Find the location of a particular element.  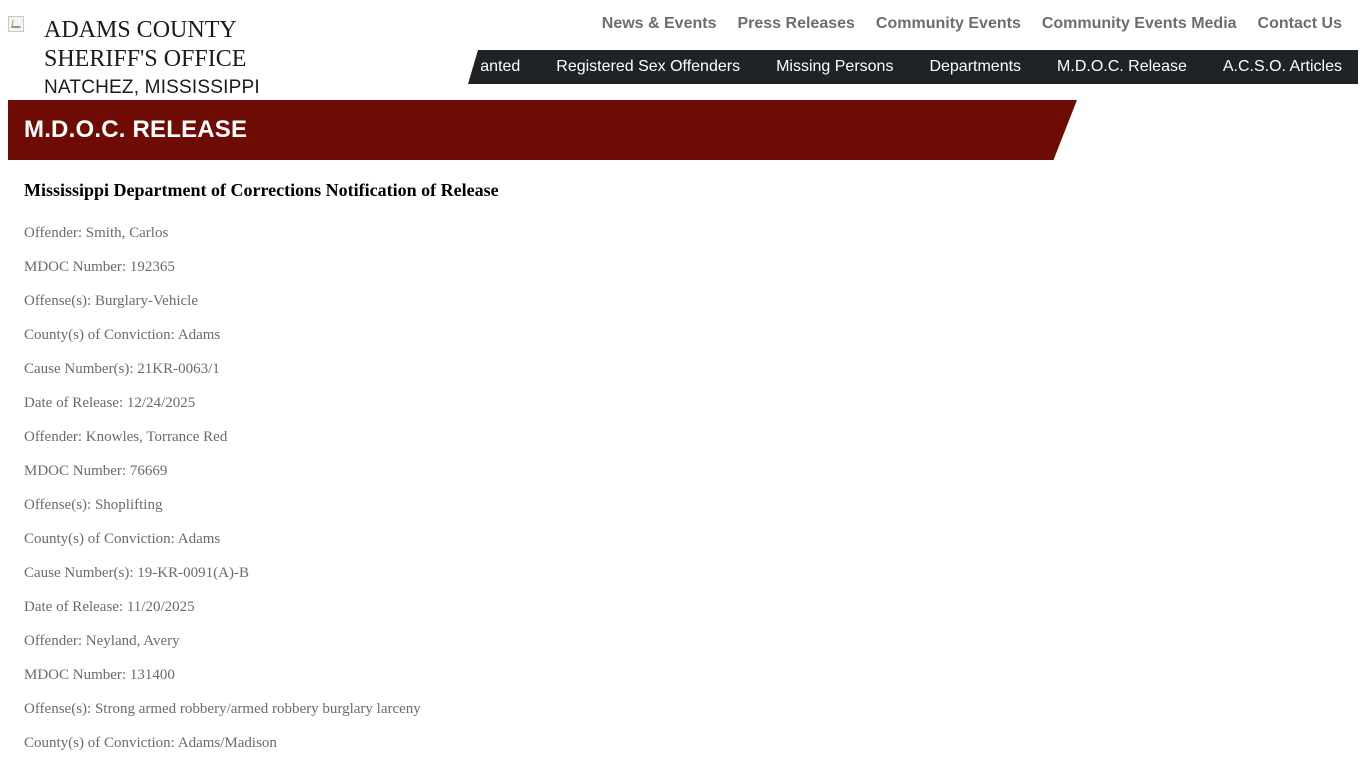

release-line-offender: Offender: Smith, Carlos is located at coordinates (96, 233).